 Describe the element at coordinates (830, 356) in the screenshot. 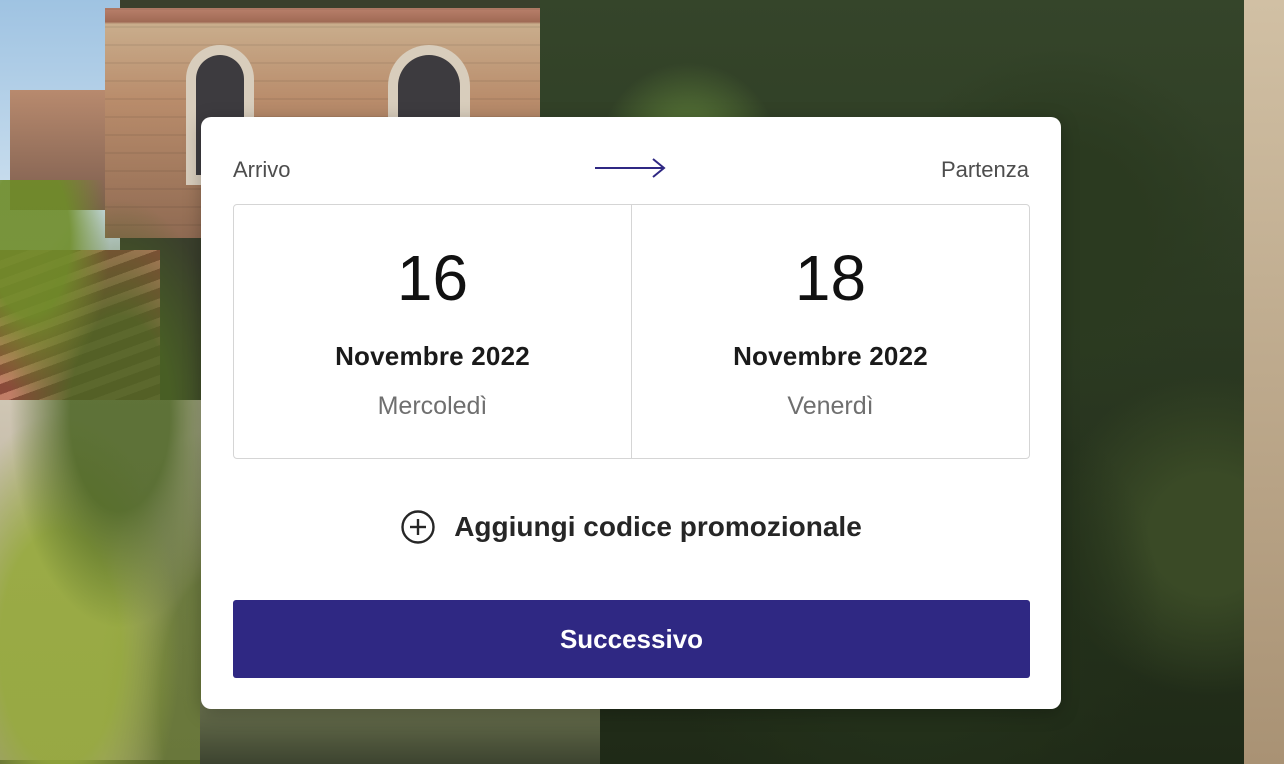

I see `checkout-month-year: Novembre 2022` at that location.